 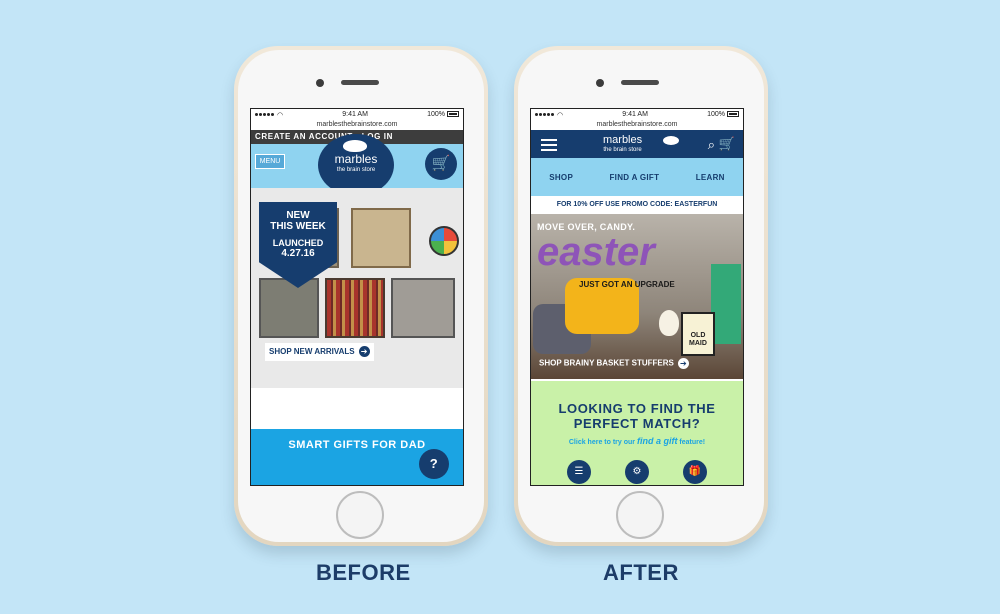 I want to click on menu-button: MENU, so click(x=270, y=161).